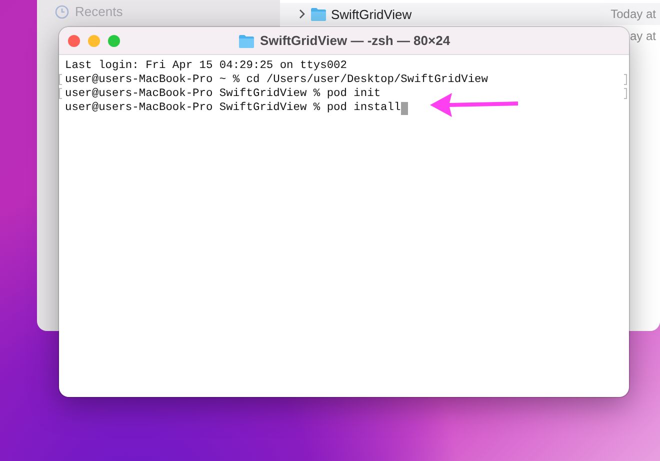  What do you see at coordinates (633, 14) in the screenshot?
I see `date-modified: Today at` at bounding box center [633, 14].